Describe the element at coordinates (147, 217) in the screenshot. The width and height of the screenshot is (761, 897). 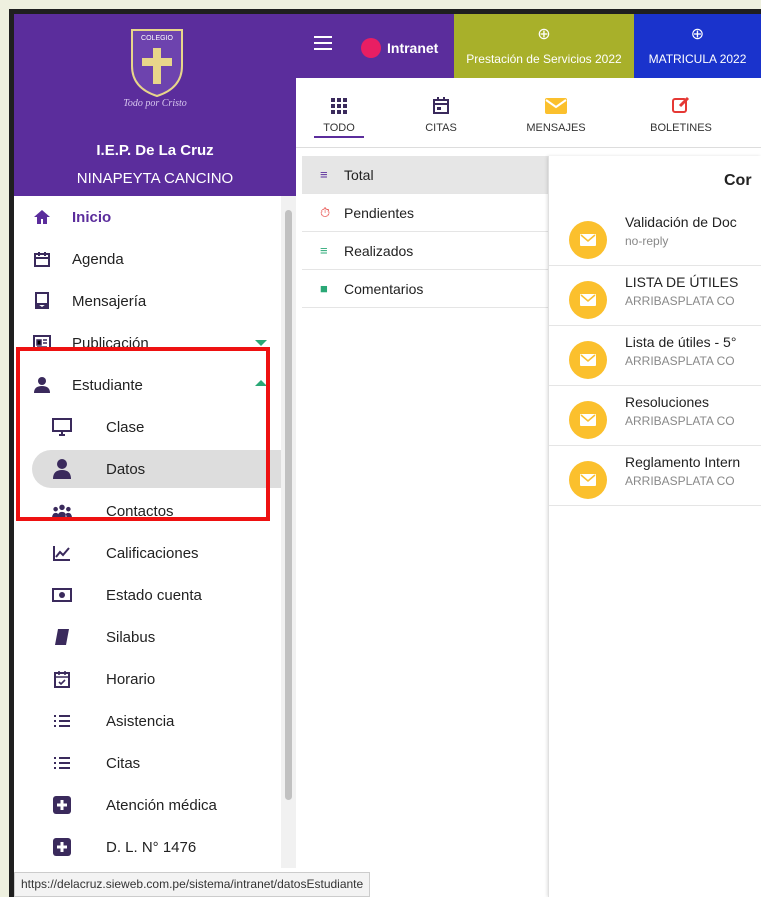
I see `sidebar-item-inicio: Inicio` at that location.